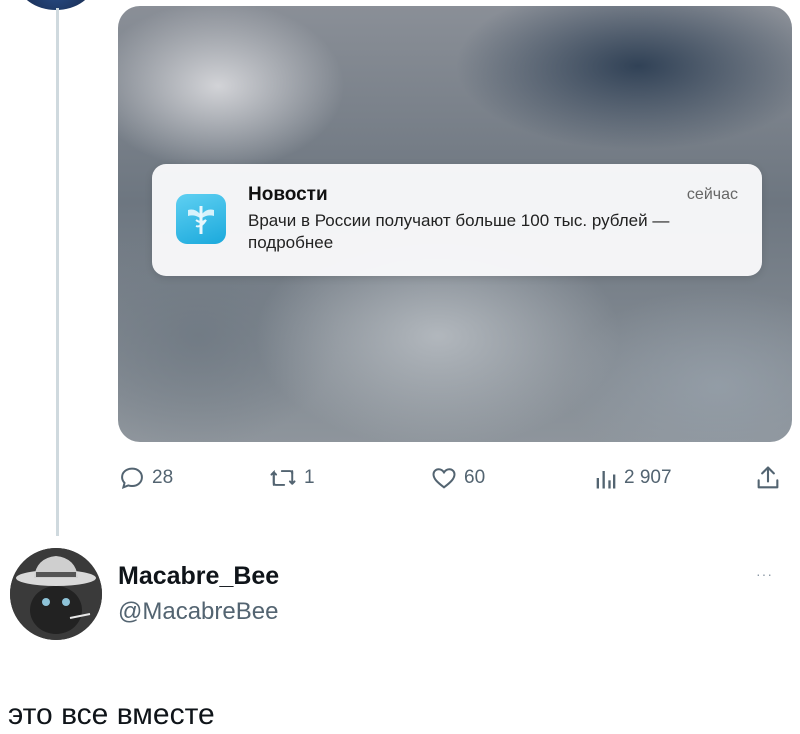 The width and height of the screenshot is (800, 734). What do you see at coordinates (712, 194) in the screenshot?
I see `notification-time: сейчас` at bounding box center [712, 194].